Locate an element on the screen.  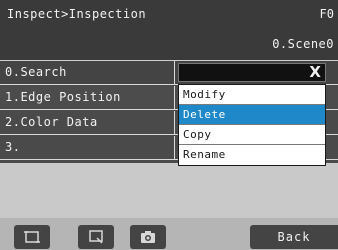
zoom-icon is located at coordinates (96, 237).